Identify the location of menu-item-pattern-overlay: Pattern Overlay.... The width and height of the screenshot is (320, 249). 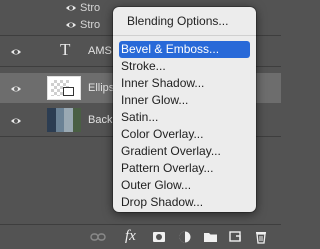
(184, 168).